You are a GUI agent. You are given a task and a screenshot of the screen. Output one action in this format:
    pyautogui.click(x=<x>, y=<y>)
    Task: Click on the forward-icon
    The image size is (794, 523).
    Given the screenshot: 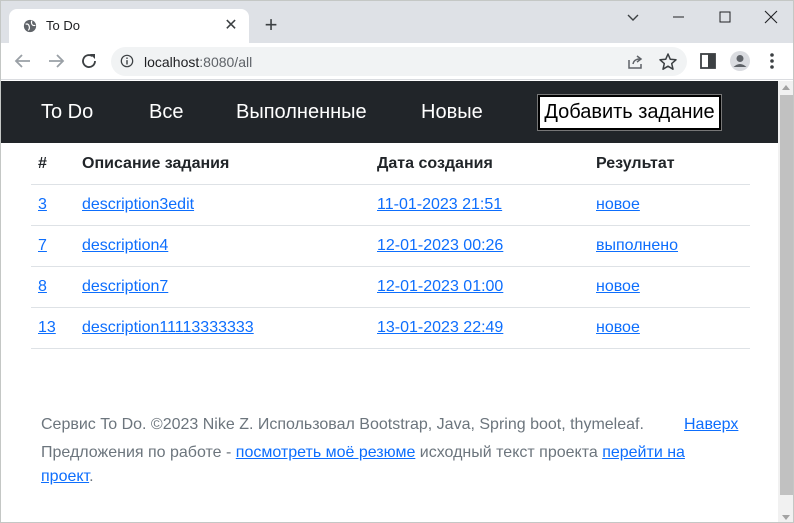 What is the action you would take?
    pyautogui.click(x=56, y=61)
    